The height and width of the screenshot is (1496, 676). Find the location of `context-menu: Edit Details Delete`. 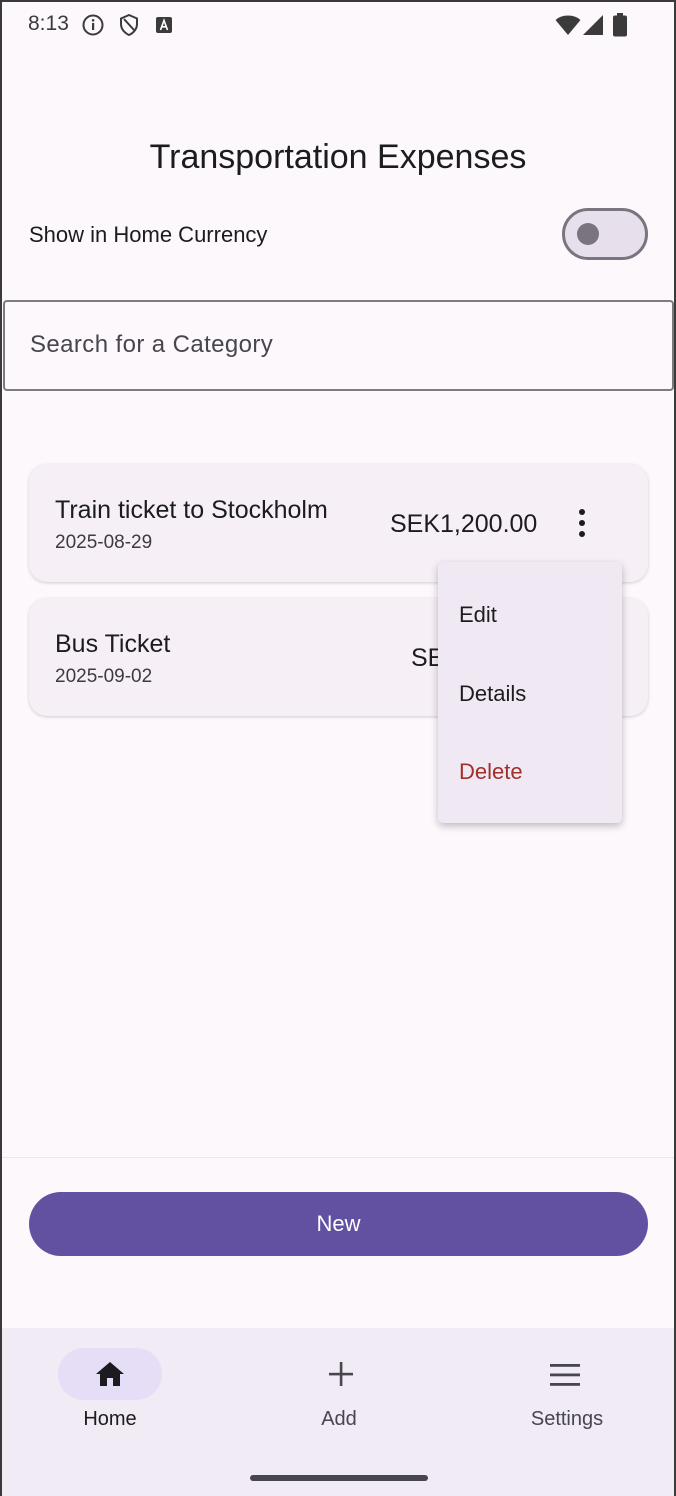

context-menu: Edit Details Delete is located at coordinates (530, 692).